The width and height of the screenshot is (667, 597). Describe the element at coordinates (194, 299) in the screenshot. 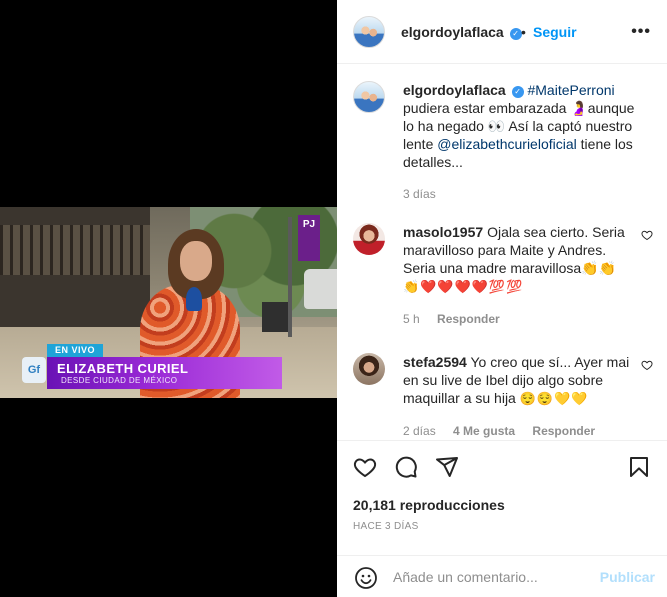

I see `microphone-icon` at that location.